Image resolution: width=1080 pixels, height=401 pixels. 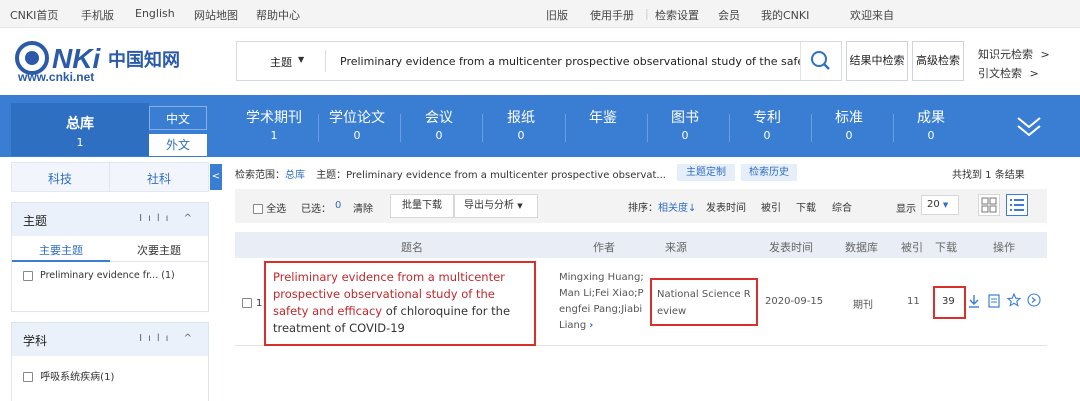 I want to click on scope-value: 总库, so click(x=295, y=175).